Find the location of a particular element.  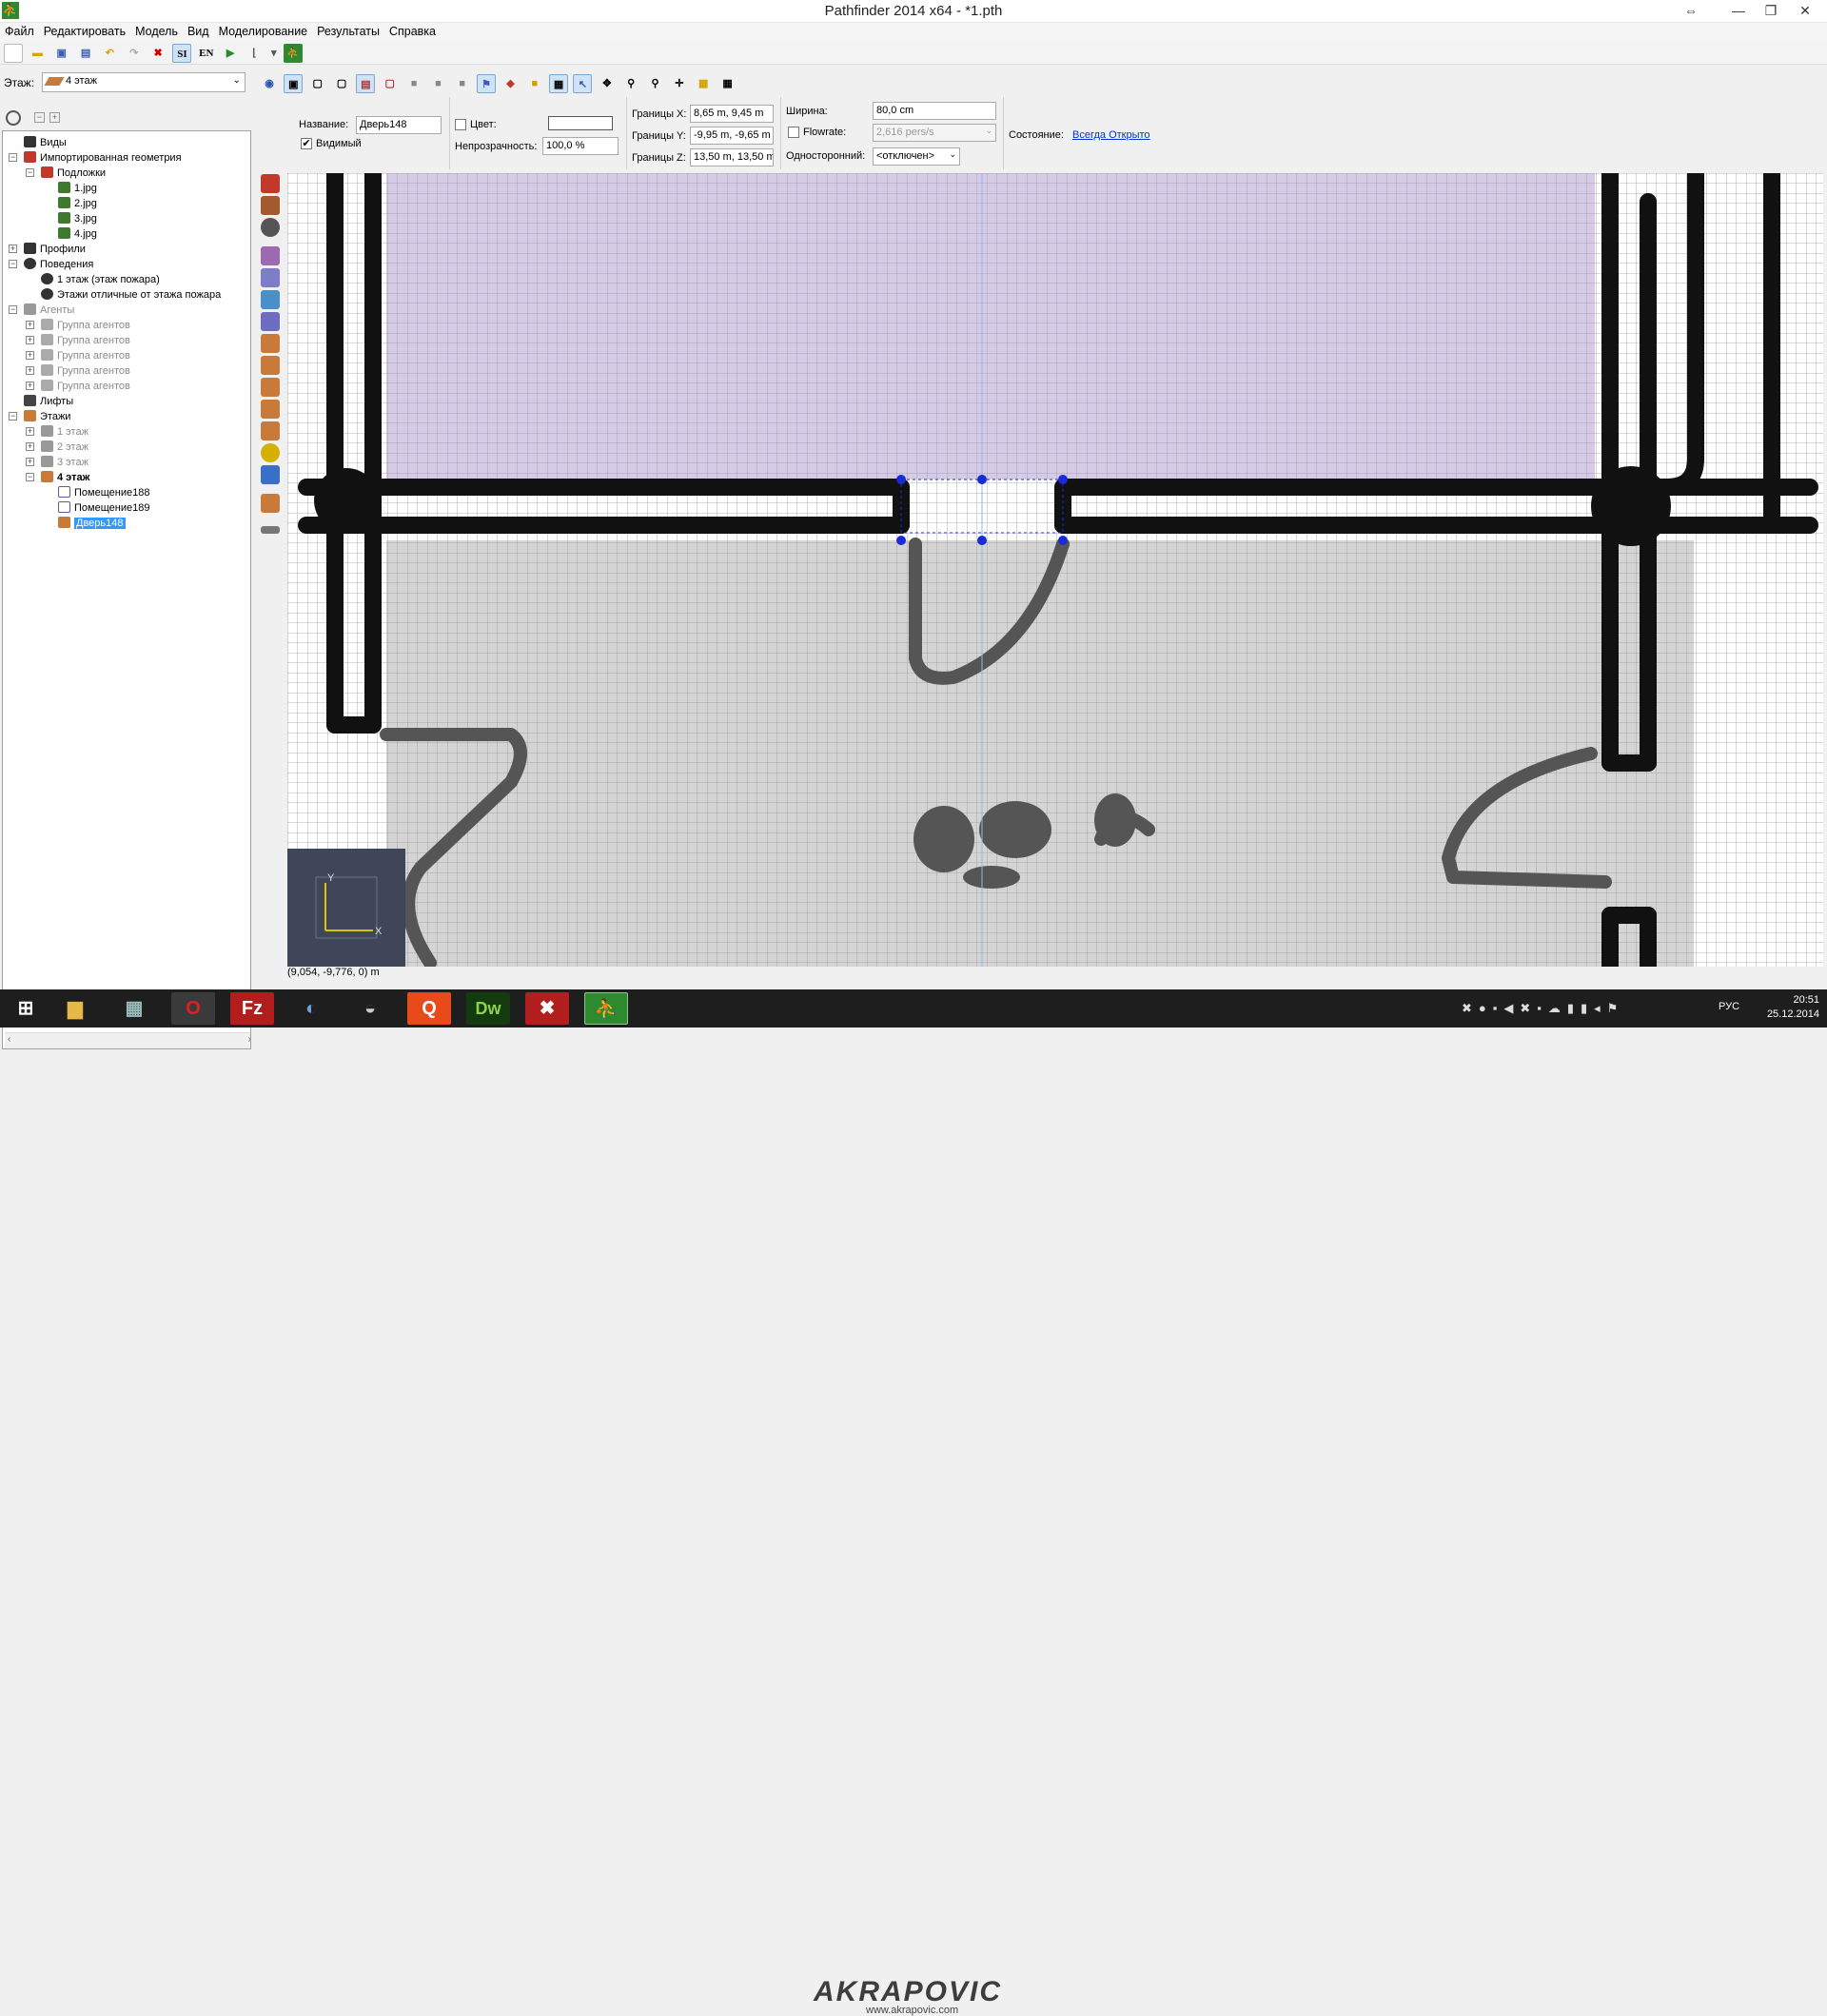

exit-tool-icon is located at coordinates (270, 430).